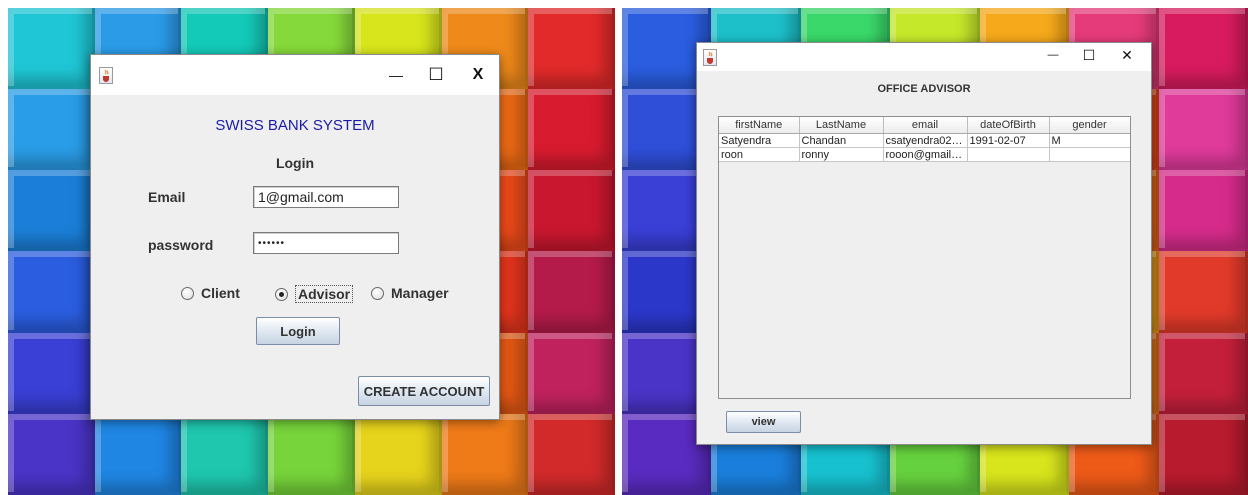 Image resolution: width=1248 pixels, height=495 pixels. What do you see at coordinates (1127, 55) in the screenshot?
I see `close-icon: ✕` at bounding box center [1127, 55].